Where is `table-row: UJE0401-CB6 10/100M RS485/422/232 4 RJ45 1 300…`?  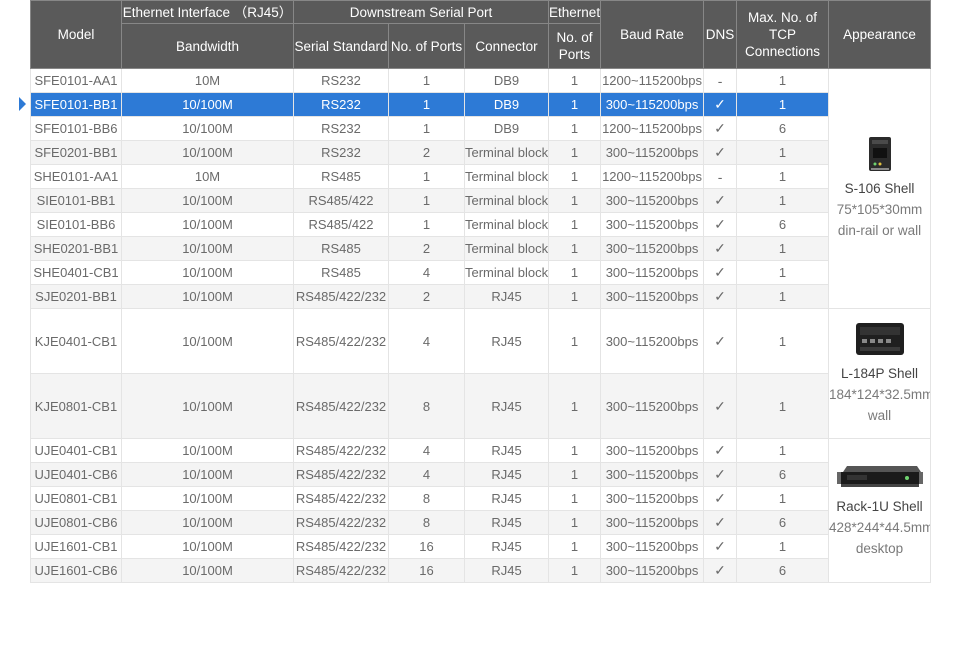 table-row: UJE0401-CB6 10/100M RS485/422/232 4 RJ45 1 300… is located at coordinates (480, 474).